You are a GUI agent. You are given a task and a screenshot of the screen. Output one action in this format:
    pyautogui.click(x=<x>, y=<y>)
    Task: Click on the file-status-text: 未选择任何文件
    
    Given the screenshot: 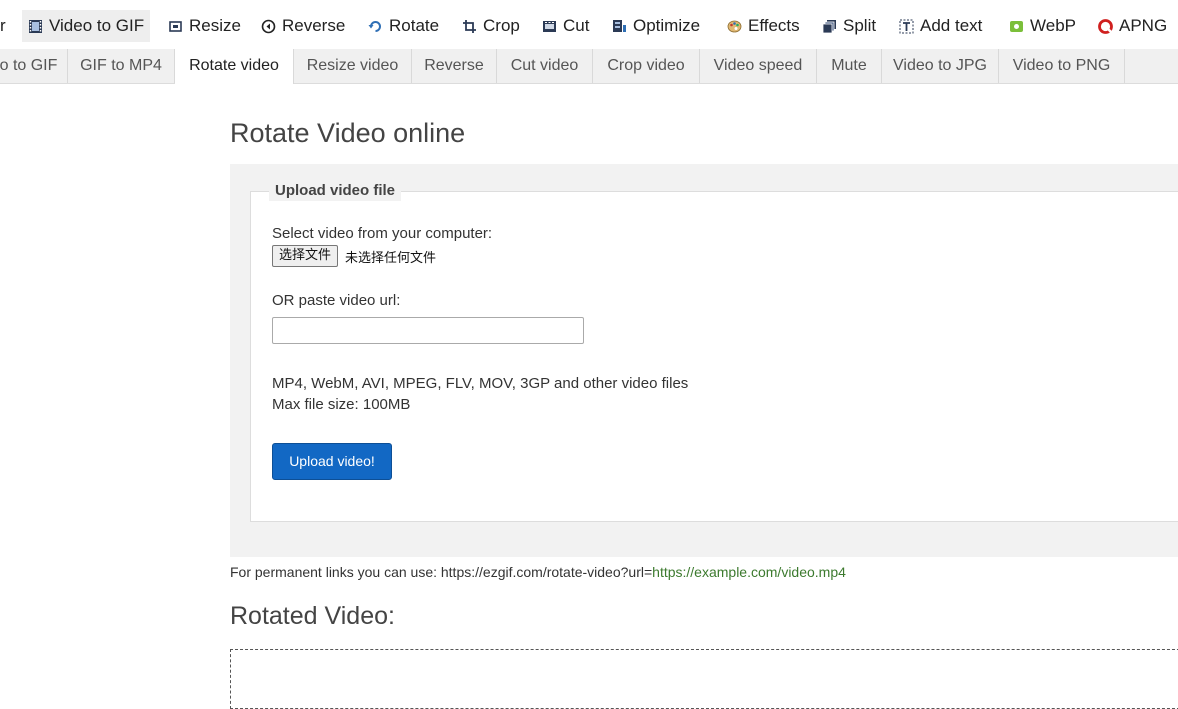 What is the action you would take?
    pyautogui.click(x=391, y=258)
    